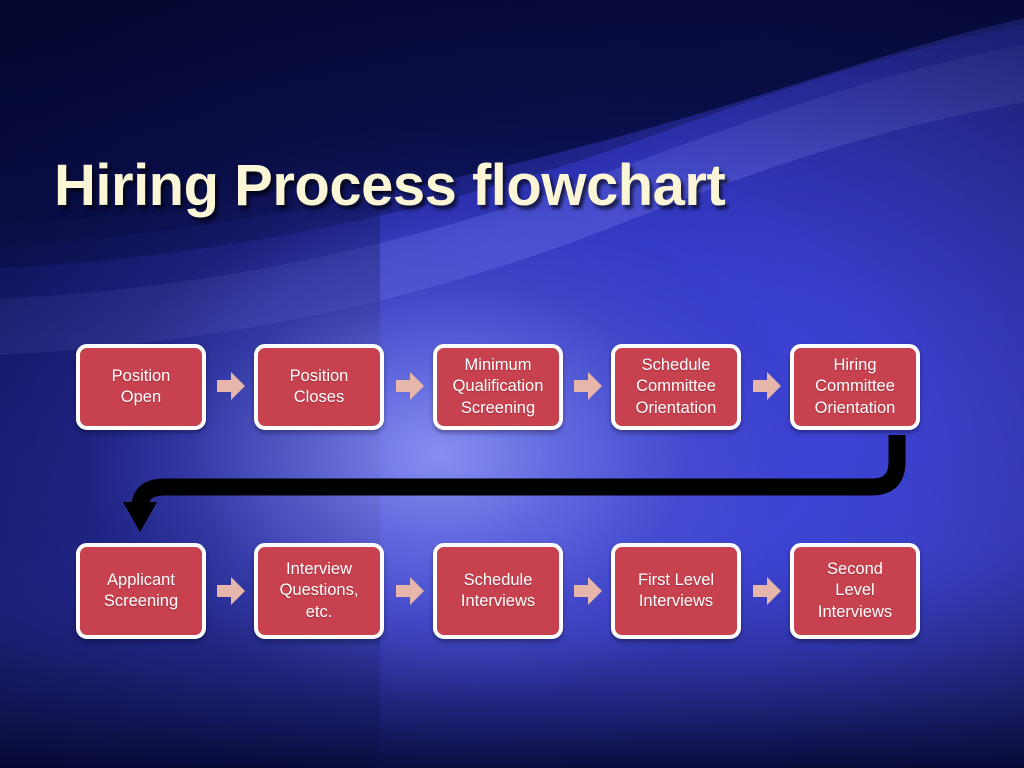 The image size is (1024, 768). I want to click on flow-box-label: Interview Questions, etc., so click(319, 590).